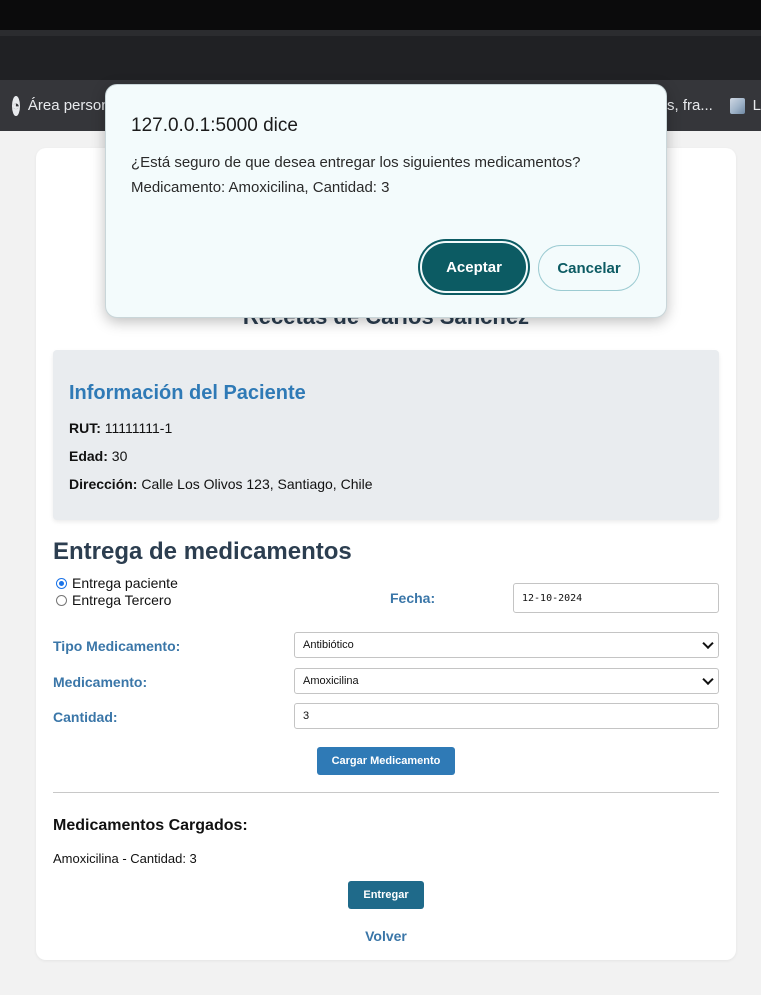  Describe the element at coordinates (67, 105) in the screenshot. I see `bookmark-label: Área personal` at that location.